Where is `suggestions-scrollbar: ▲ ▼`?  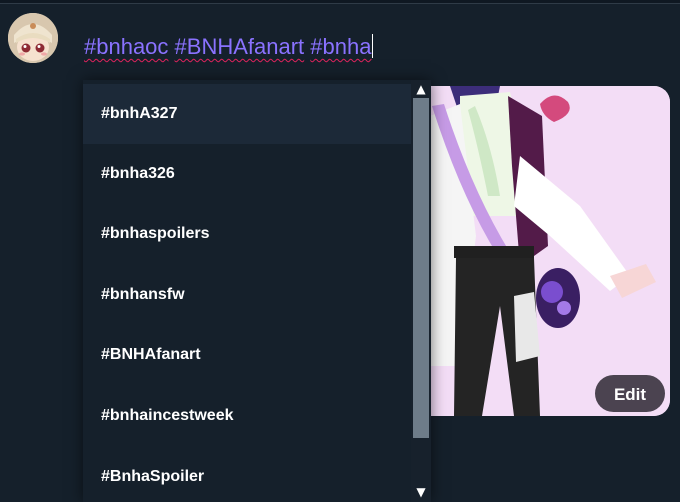 suggestions-scrollbar: ▲ ▼ is located at coordinates (421, 291).